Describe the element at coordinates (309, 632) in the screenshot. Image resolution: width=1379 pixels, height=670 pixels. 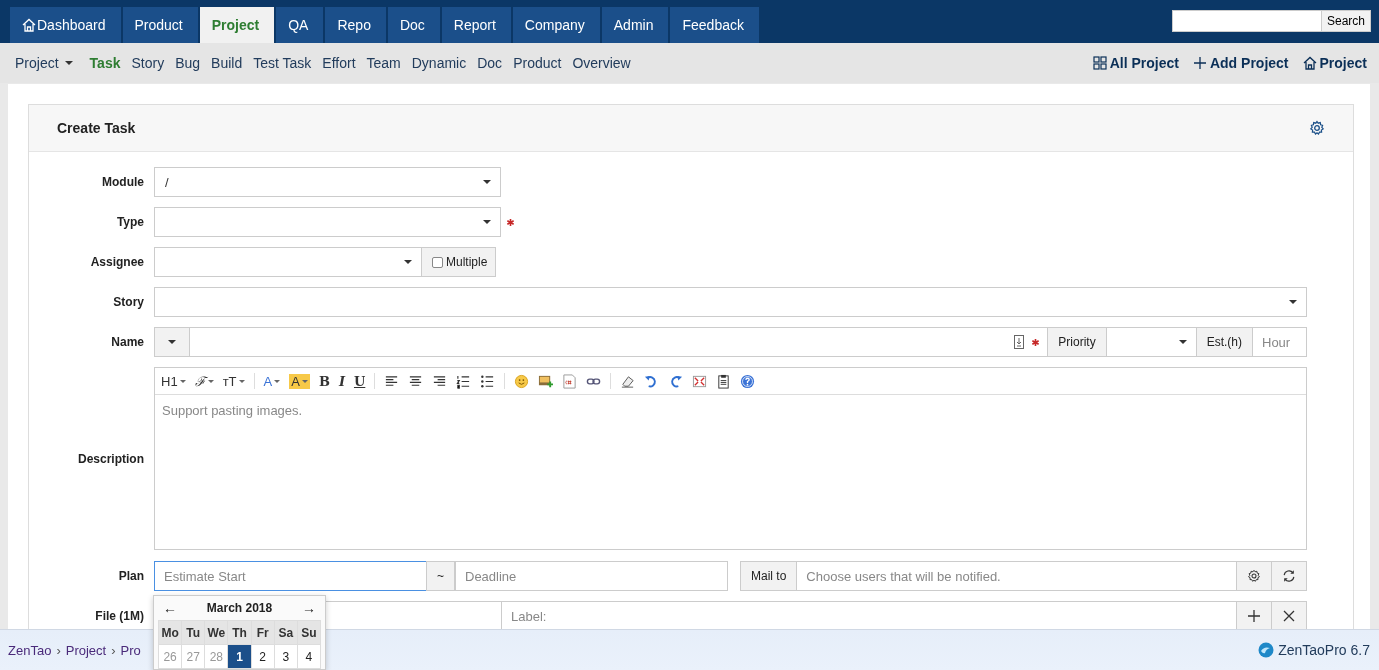
I see `weekday-header: Su` at that location.